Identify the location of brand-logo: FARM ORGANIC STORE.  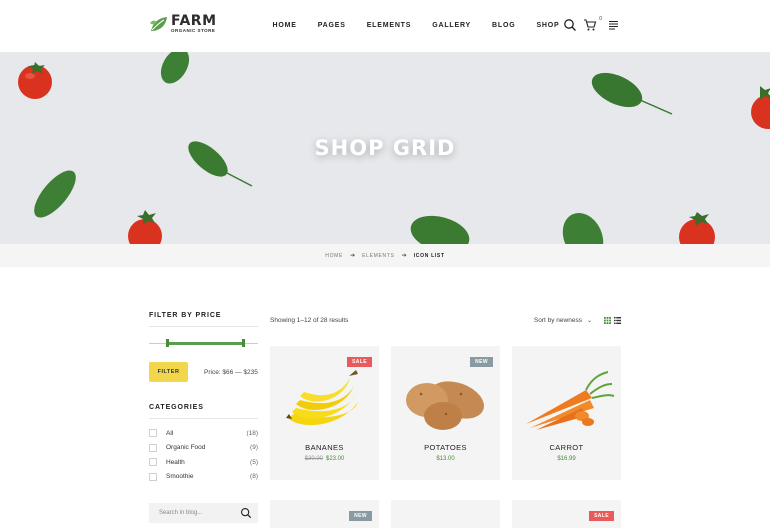
(183, 24).